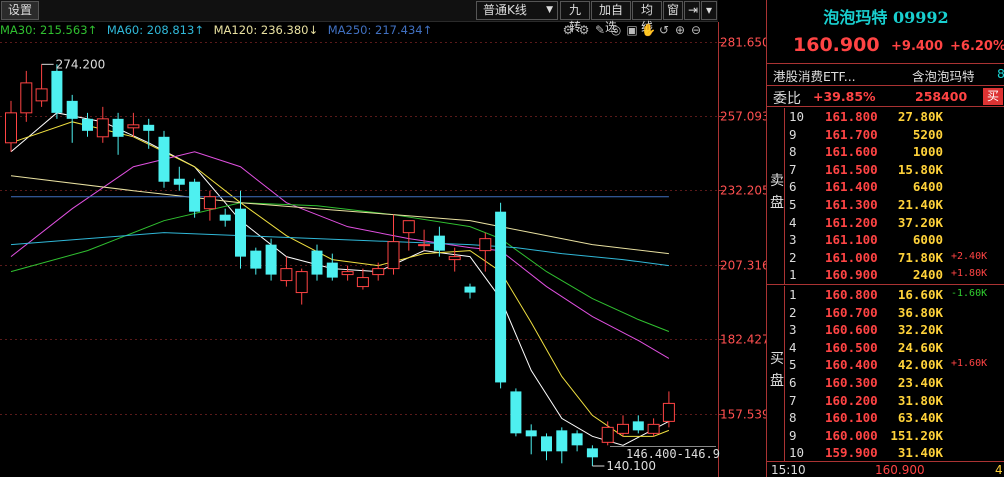  I want to click on ma250-legend: MA250: 217.434↑, so click(380, 30).